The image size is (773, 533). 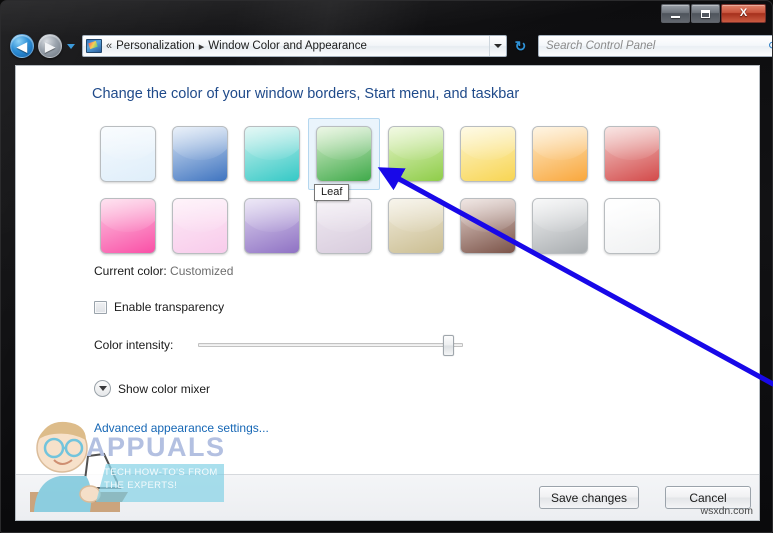 What do you see at coordinates (449, 345) in the screenshot?
I see `color-intensity-slider-thumb` at bounding box center [449, 345].